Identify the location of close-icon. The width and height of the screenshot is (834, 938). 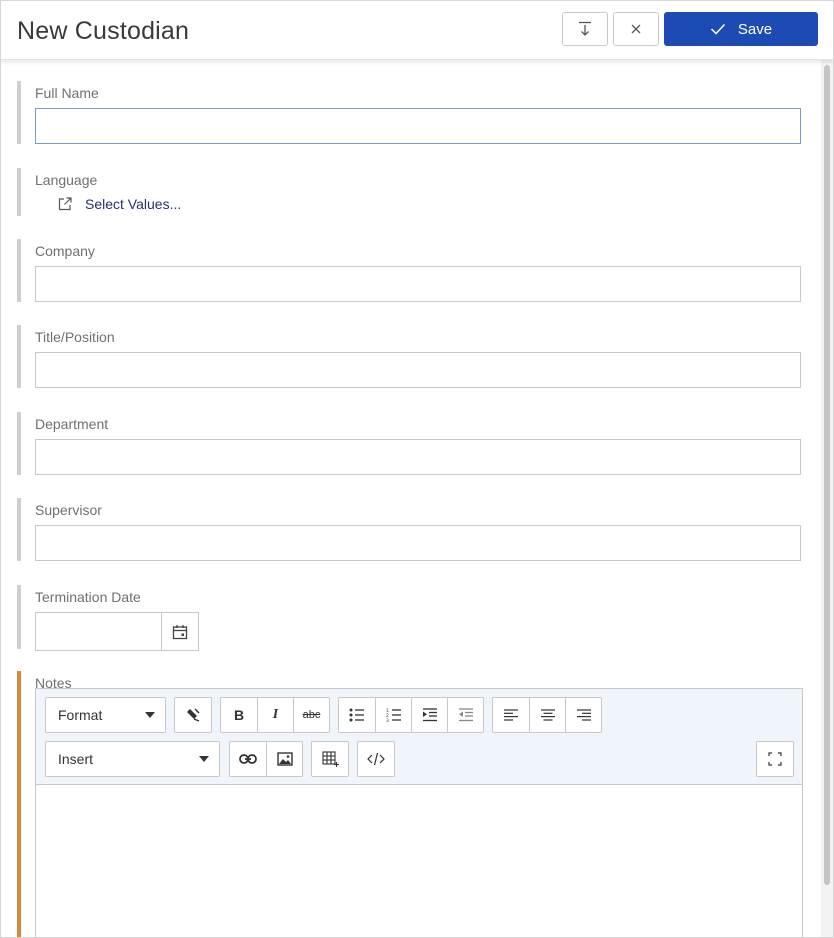
(636, 29).